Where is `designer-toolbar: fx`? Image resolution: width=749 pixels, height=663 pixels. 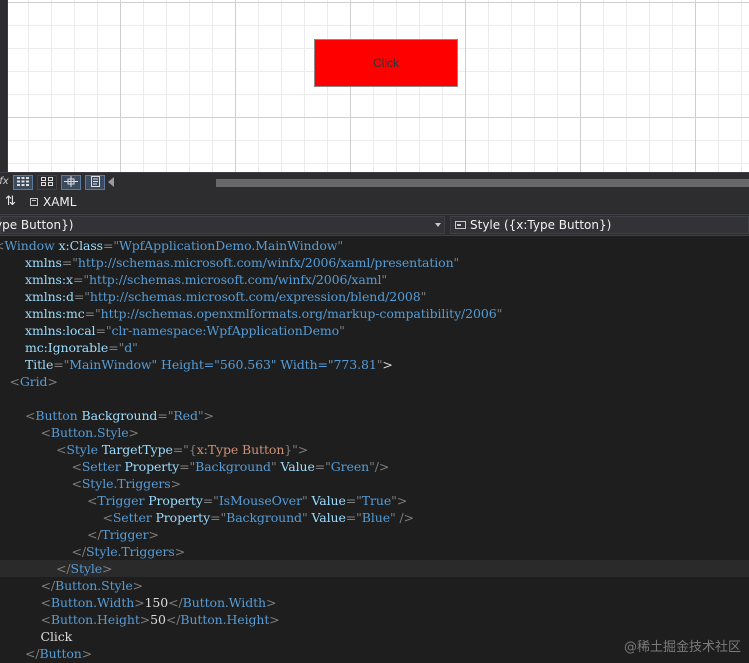 designer-toolbar: fx is located at coordinates (374, 182).